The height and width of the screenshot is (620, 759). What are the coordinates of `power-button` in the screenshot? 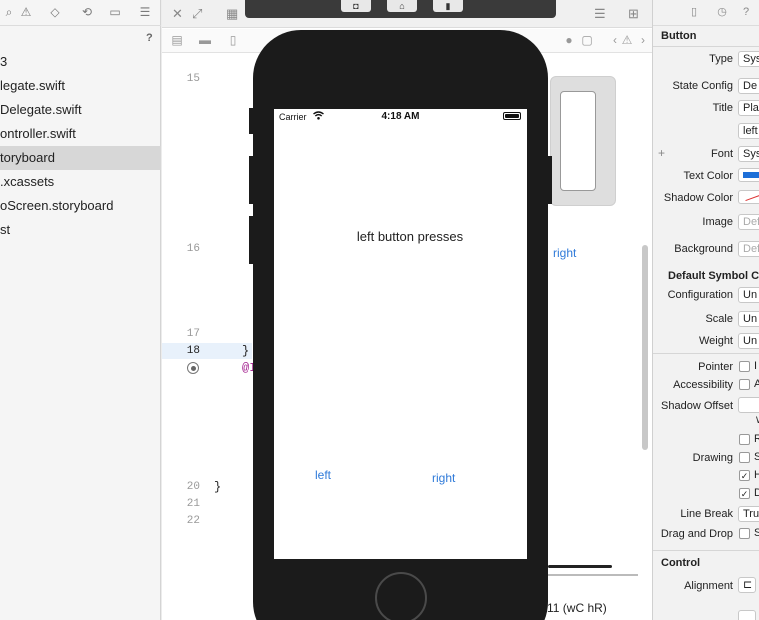 It's located at (549, 180).